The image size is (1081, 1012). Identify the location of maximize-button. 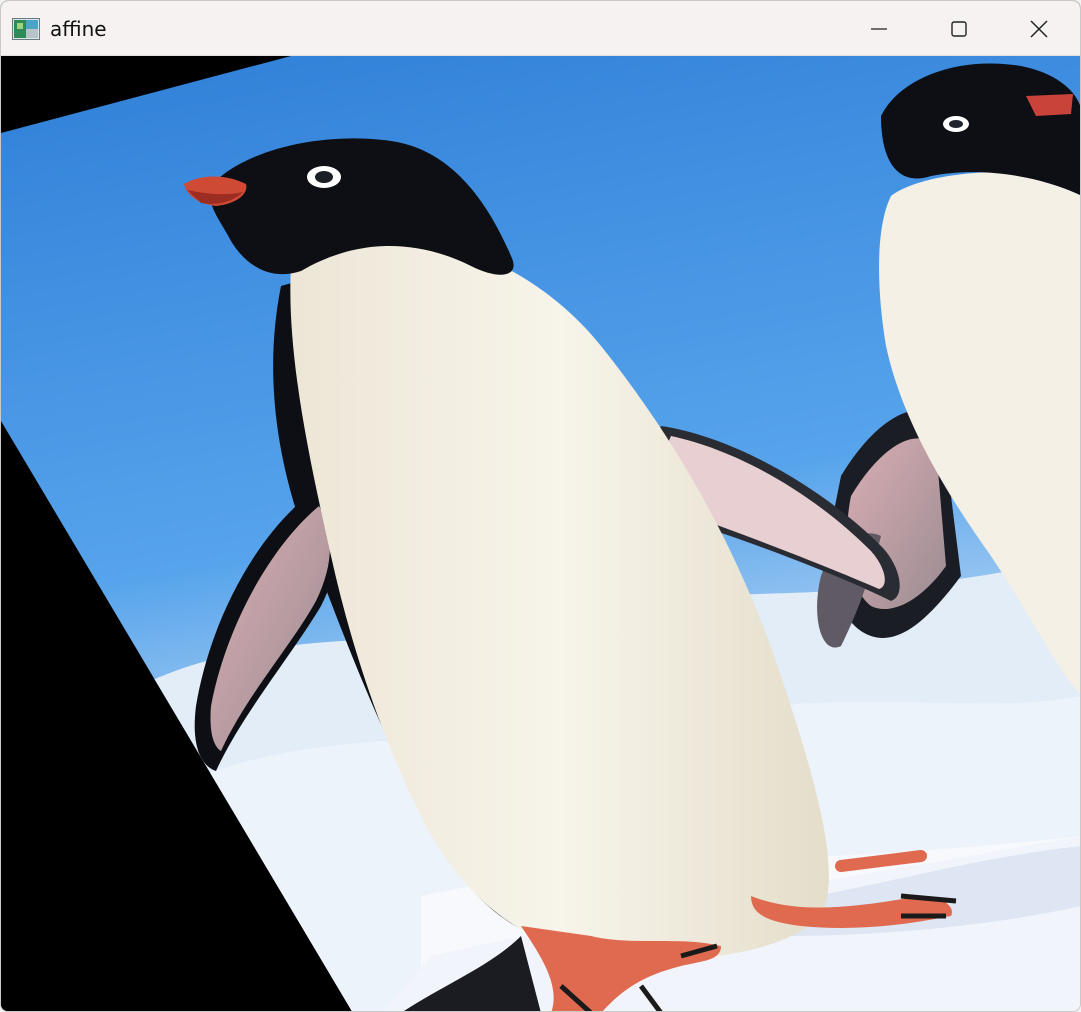
(959, 28).